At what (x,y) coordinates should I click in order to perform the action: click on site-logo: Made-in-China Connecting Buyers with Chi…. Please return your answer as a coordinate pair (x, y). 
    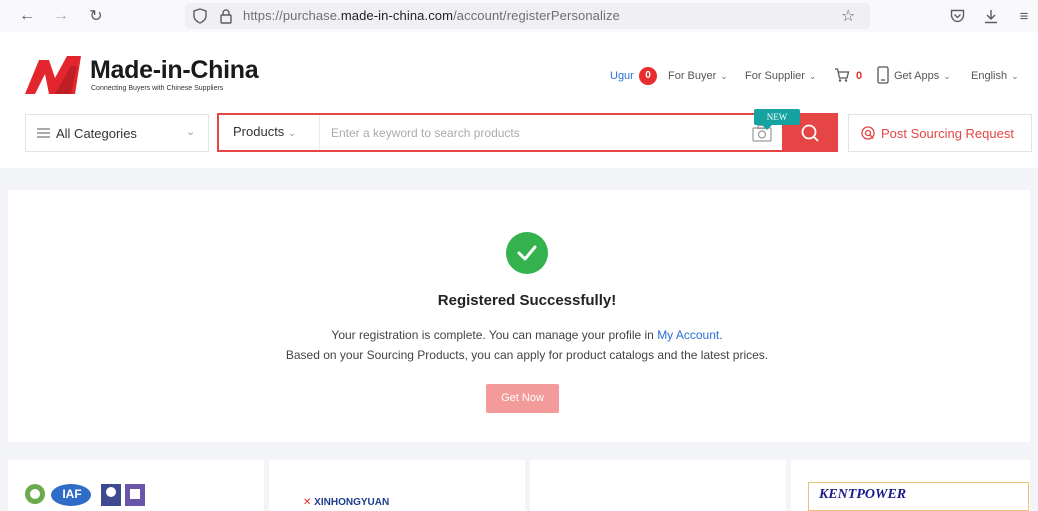
    Looking at the image, I should click on (145, 73).